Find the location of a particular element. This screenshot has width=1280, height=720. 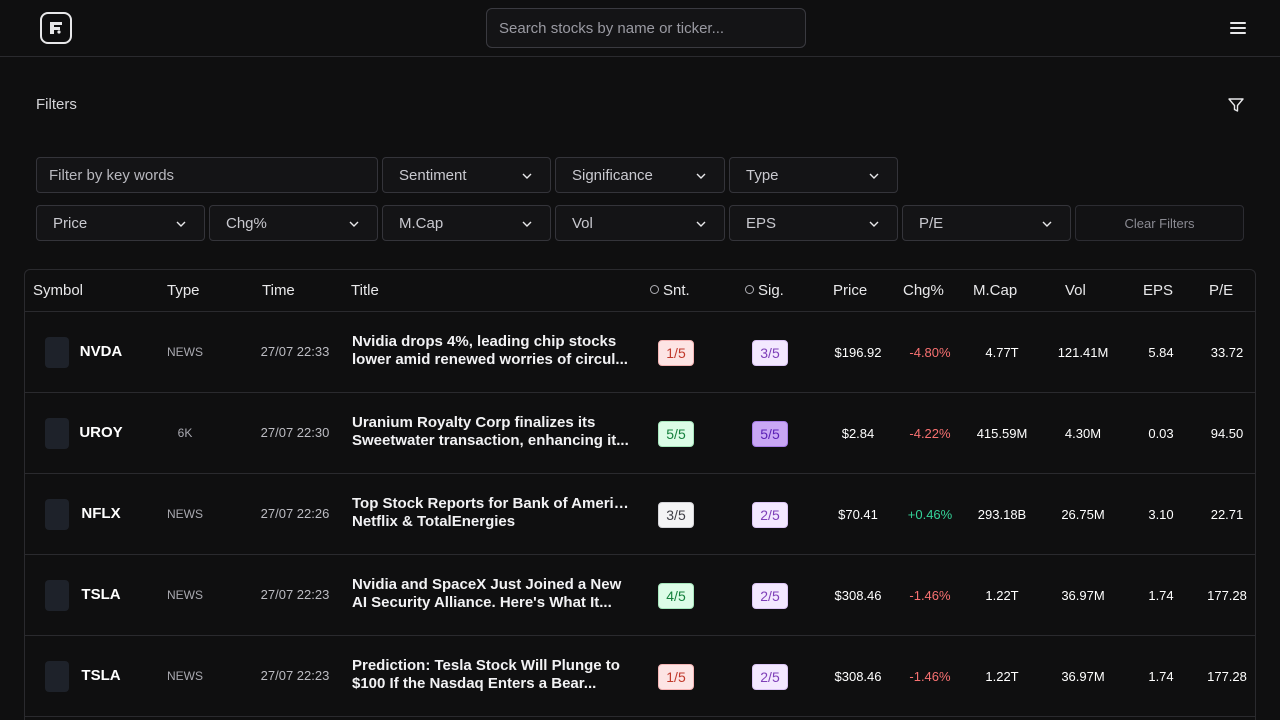

hamburger-menu-icon is located at coordinates (1238, 28).